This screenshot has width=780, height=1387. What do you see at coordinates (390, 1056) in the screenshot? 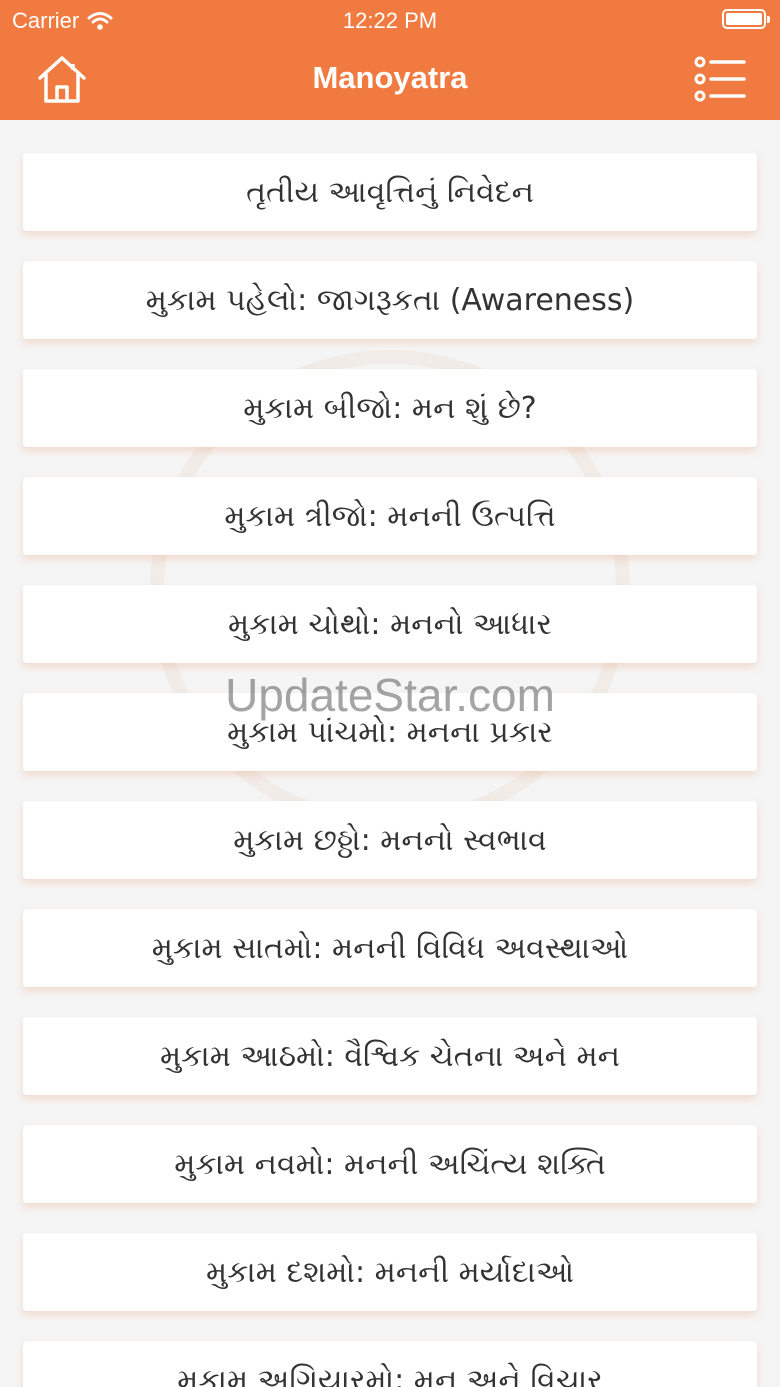
I see `chapter-item: મુકામ આઠમો: વૈશ્વિક ચેતના અને મન` at bounding box center [390, 1056].